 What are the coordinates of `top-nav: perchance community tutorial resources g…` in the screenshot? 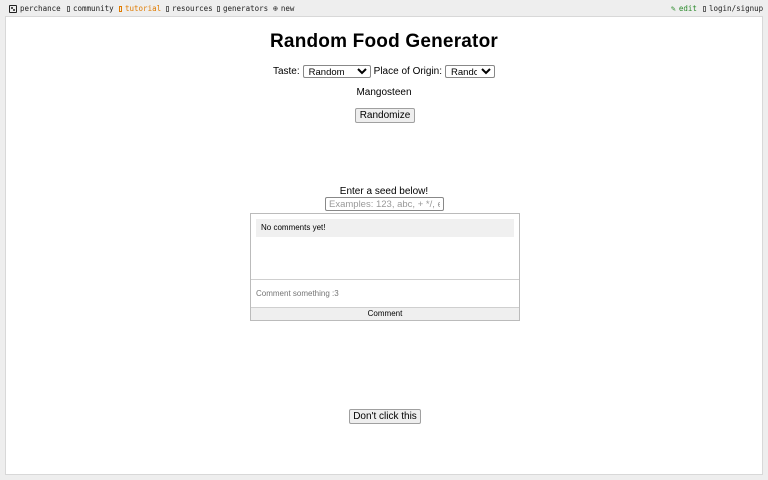 It's located at (384, 8).